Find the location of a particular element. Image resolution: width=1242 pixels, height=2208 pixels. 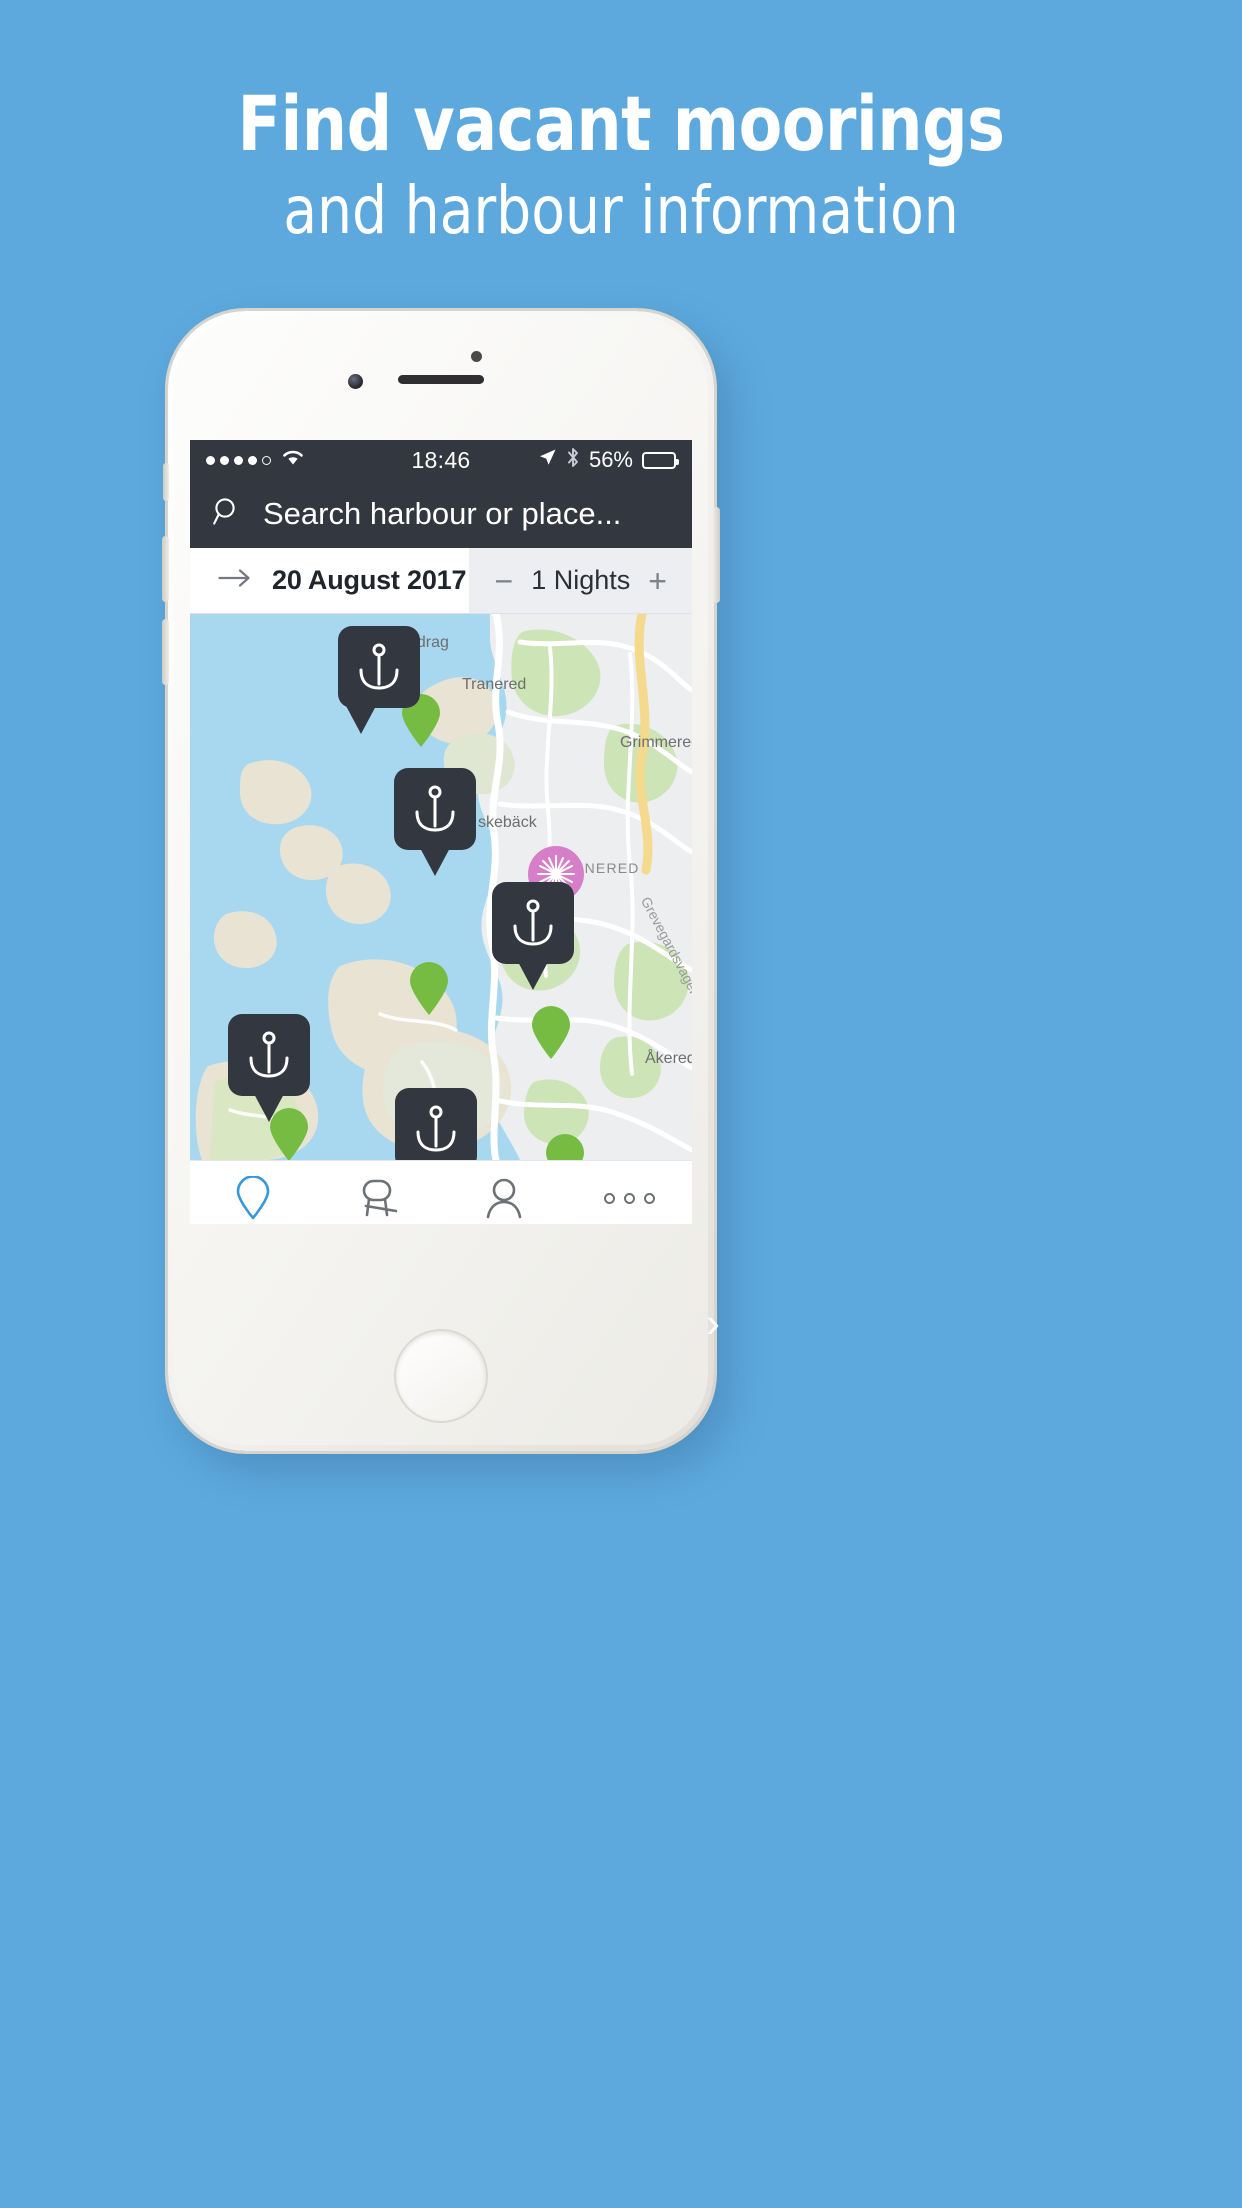

date-picker-button: 20 August 2017 is located at coordinates (330, 580).